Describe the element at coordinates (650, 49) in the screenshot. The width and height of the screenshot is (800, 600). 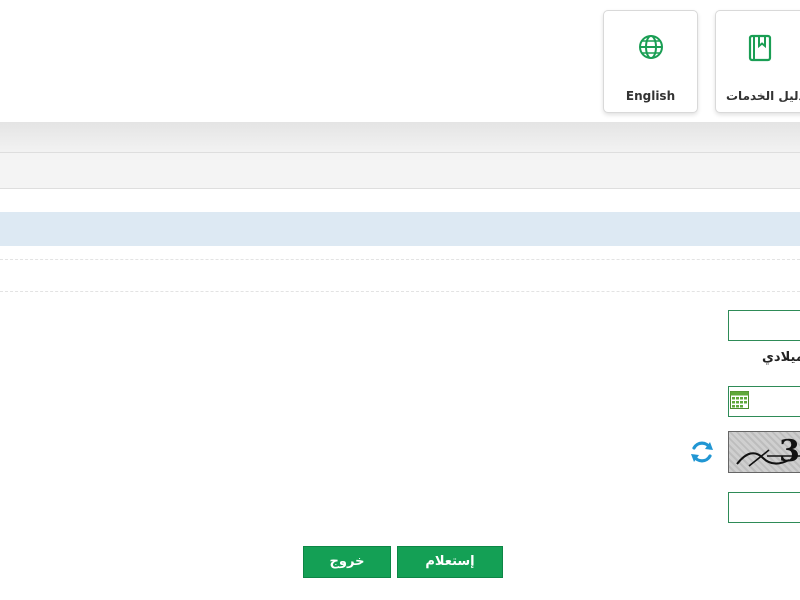
I see `globe-icon` at that location.